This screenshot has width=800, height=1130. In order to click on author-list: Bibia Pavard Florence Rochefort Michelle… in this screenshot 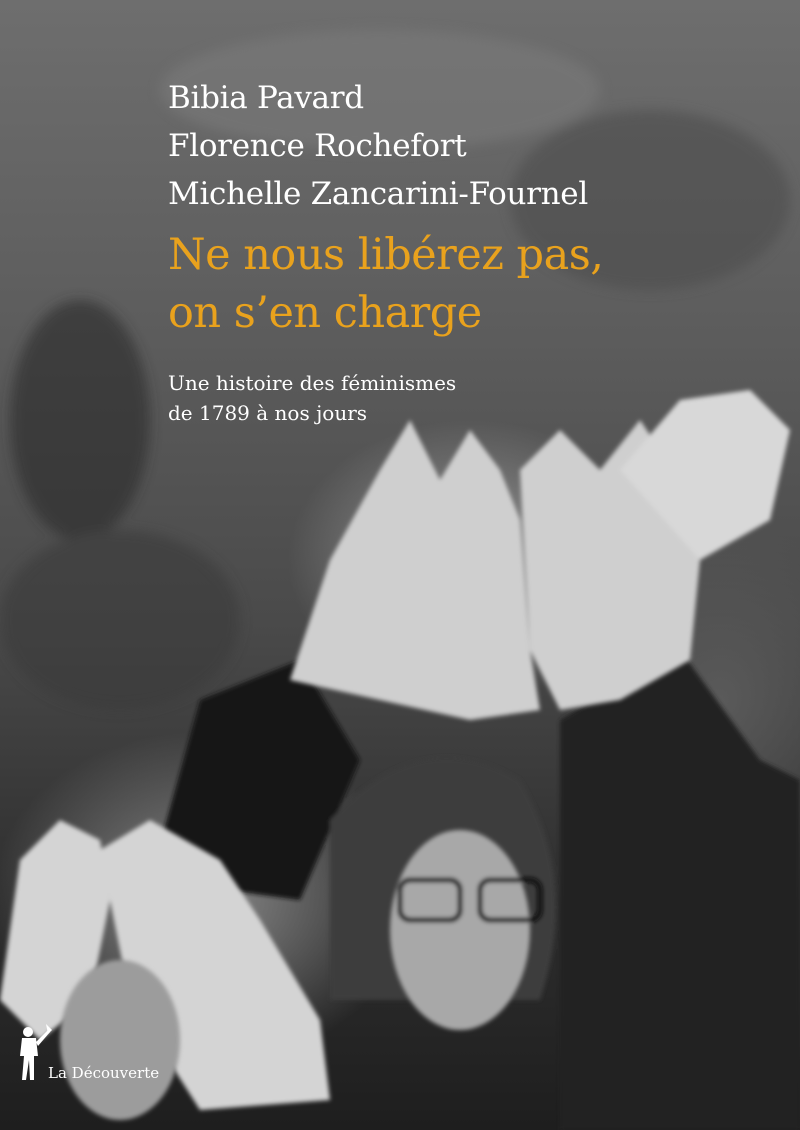, I will do `click(378, 146)`.